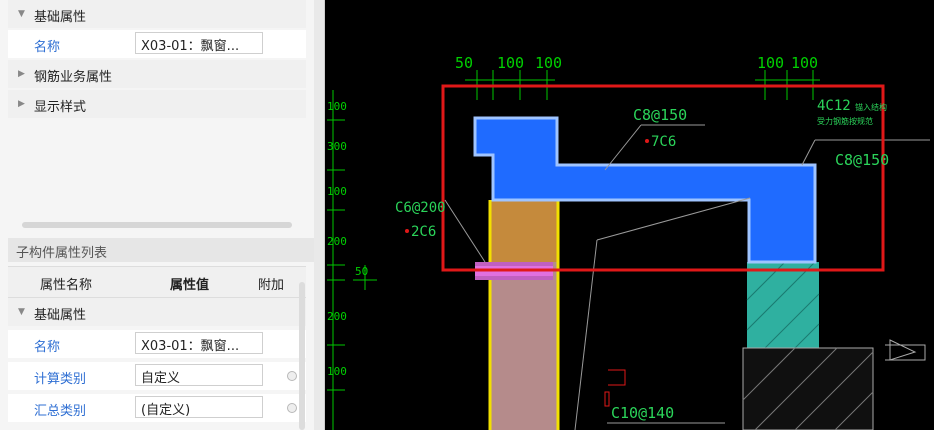 Image resolution: width=934 pixels, height=430 pixels. I want to click on group-label: 显示样式, so click(60, 107).